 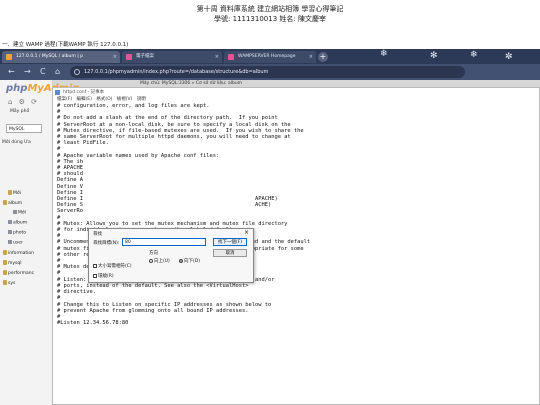 I want to click on snowflake-icon: ✻, so click(x=434, y=56).